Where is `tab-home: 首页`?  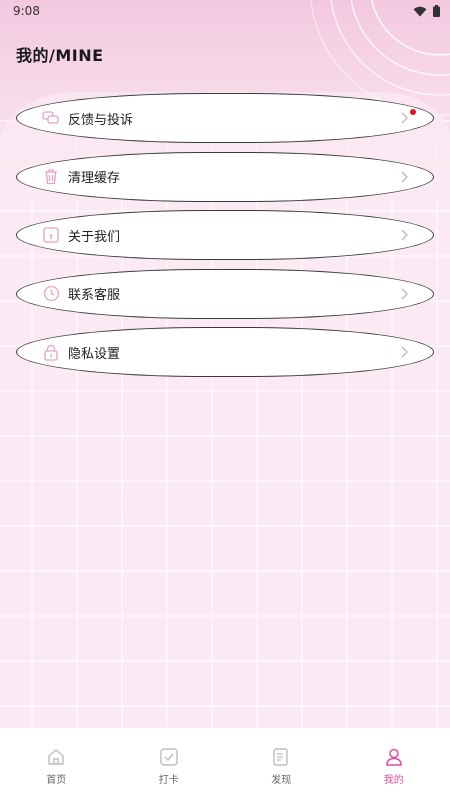 tab-home: 首页 is located at coordinates (56, 766).